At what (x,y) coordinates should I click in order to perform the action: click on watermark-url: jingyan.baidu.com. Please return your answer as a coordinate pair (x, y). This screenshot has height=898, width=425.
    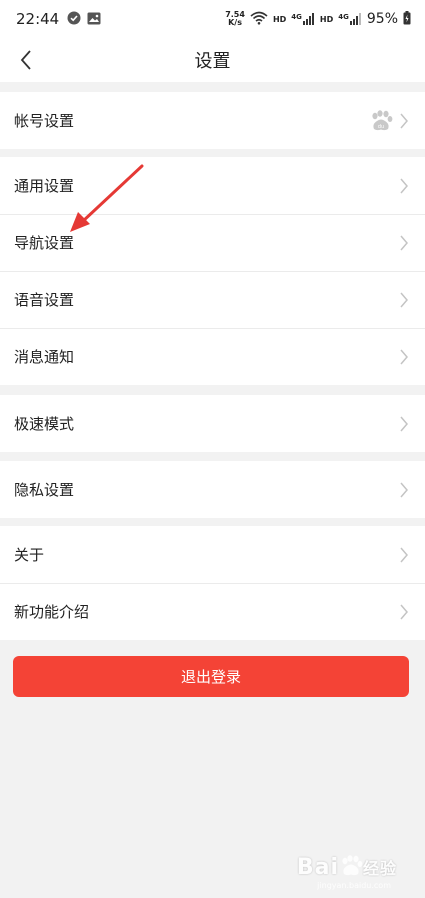
    Looking at the image, I should click on (354, 885).